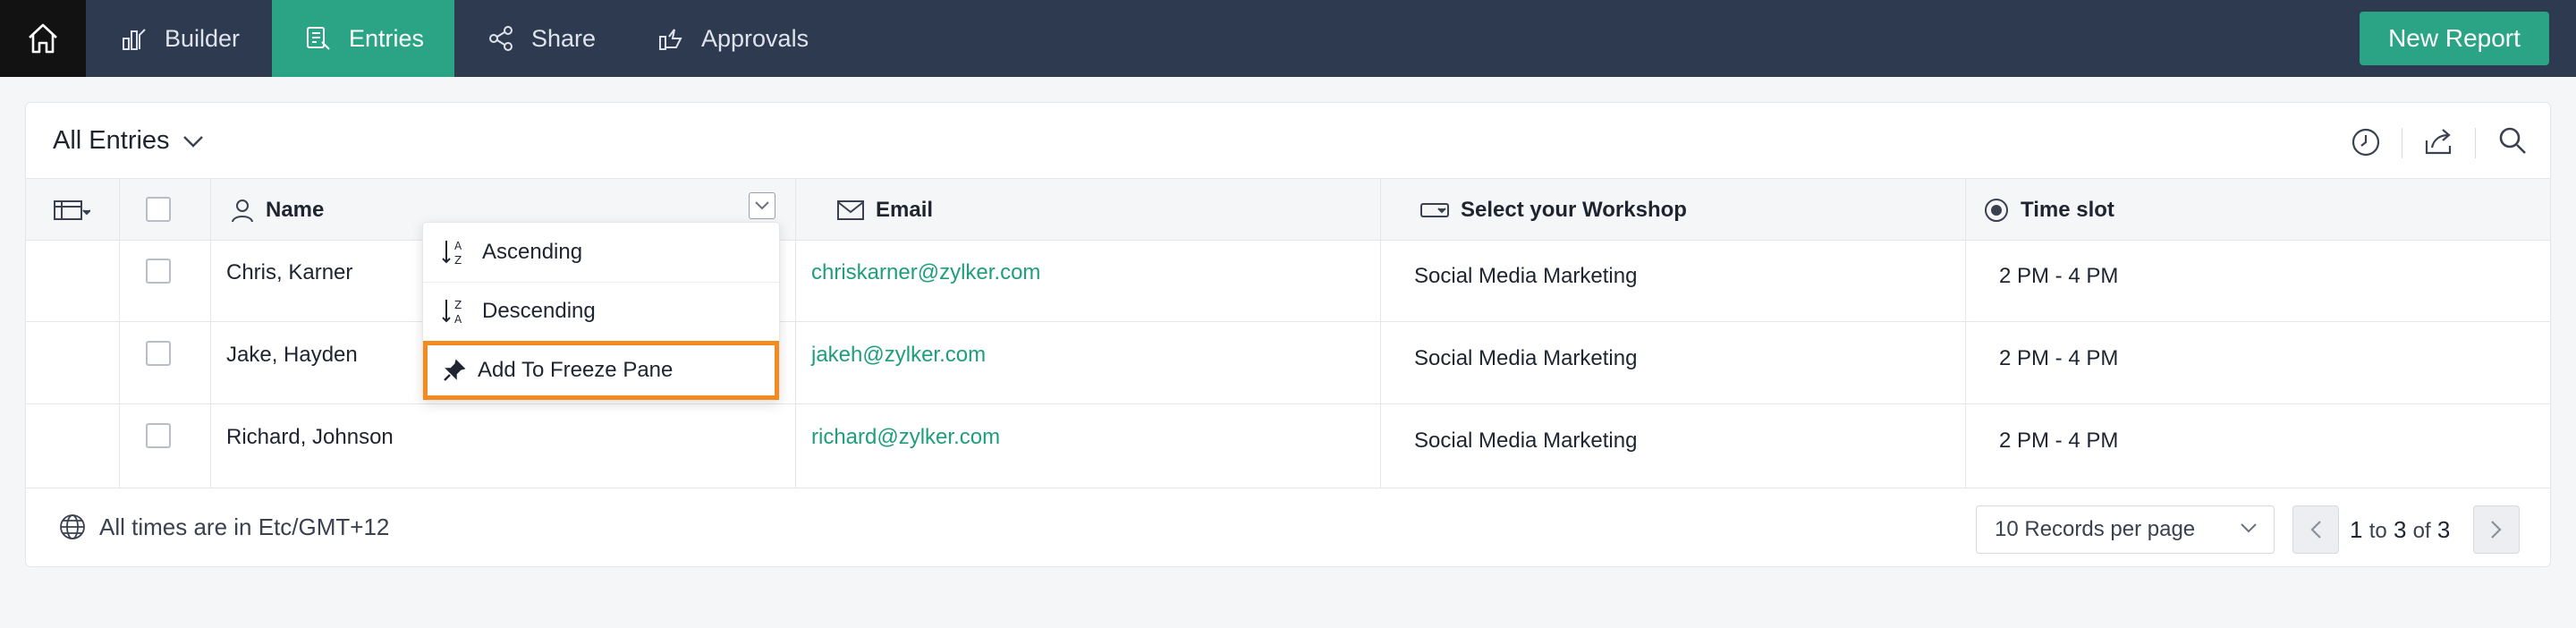 Image resolution: width=2576 pixels, height=628 pixels. What do you see at coordinates (670, 39) in the screenshot?
I see `approvals-icon` at bounding box center [670, 39].